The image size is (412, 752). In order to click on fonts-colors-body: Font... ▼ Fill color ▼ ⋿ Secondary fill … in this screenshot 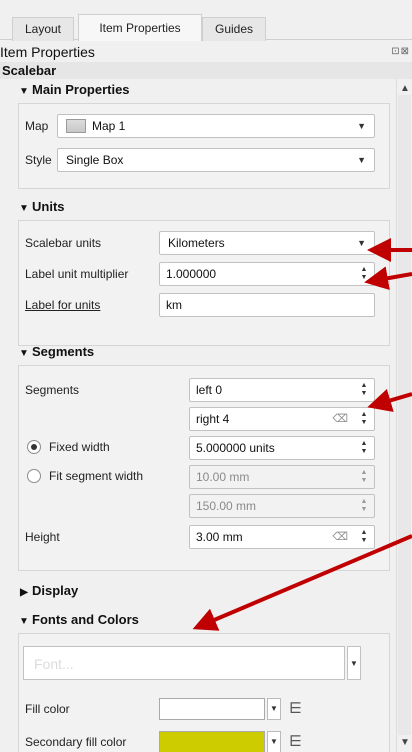, I will do `click(204, 692)`.